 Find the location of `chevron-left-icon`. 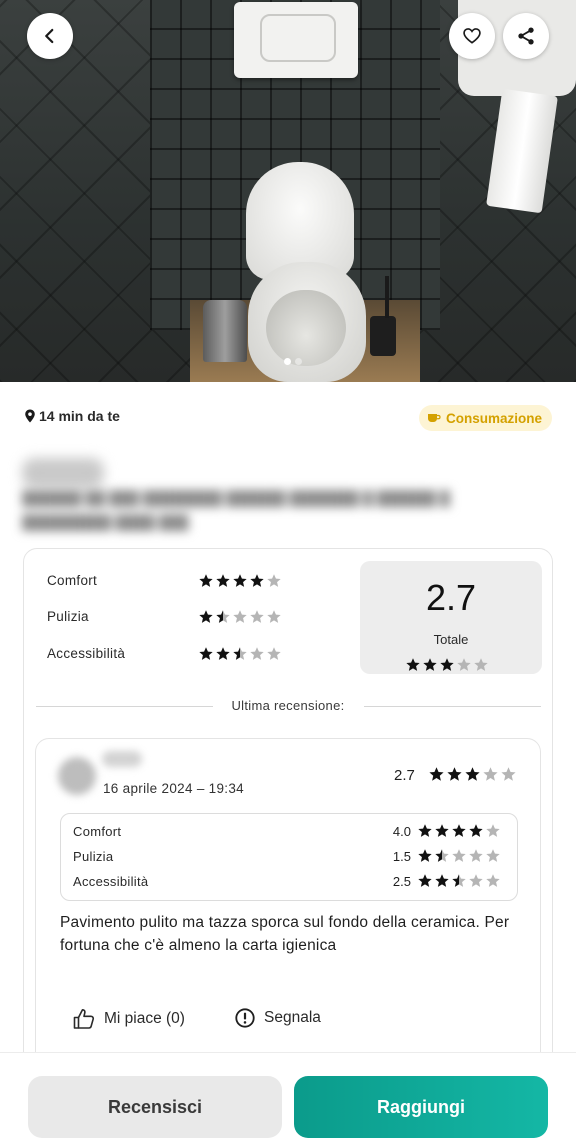

chevron-left-icon is located at coordinates (49, 36).